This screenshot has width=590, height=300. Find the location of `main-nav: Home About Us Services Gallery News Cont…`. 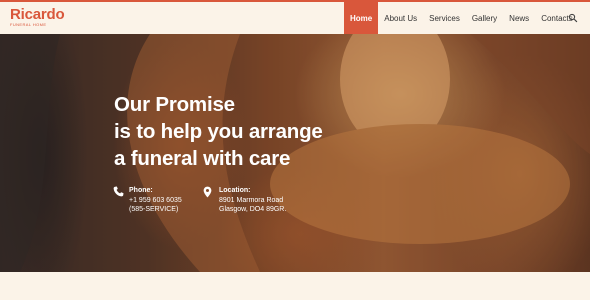

main-nav: Home About Us Services Gallery News Cont… is located at coordinates (461, 18).